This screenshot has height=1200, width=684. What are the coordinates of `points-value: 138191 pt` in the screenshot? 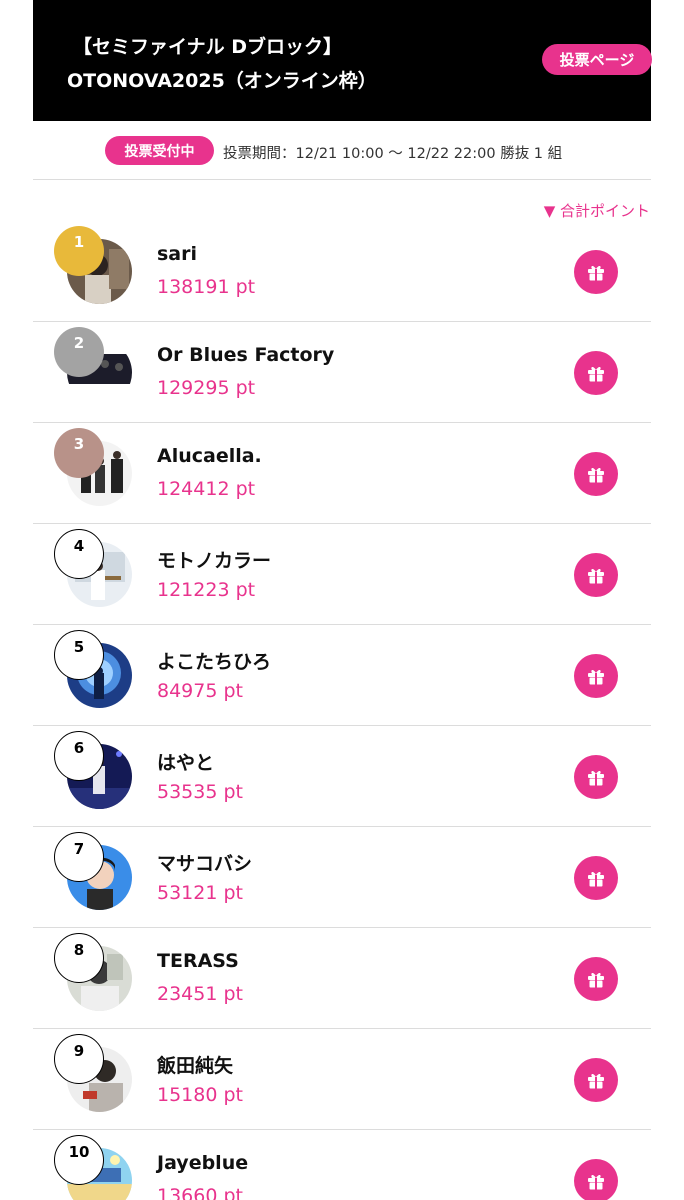 It's located at (206, 287).